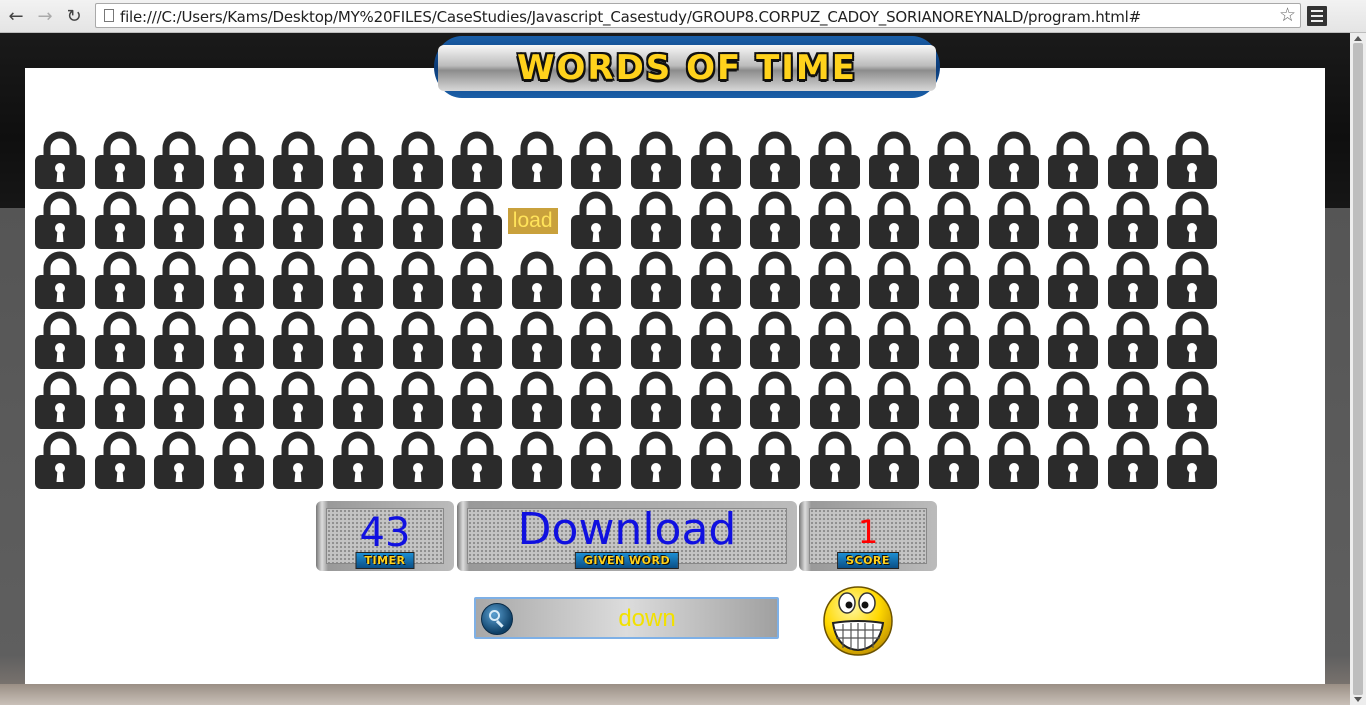  What do you see at coordinates (1358, 38) in the screenshot?
I see `scroll-up-icon` at bounding box center [1358, 38].